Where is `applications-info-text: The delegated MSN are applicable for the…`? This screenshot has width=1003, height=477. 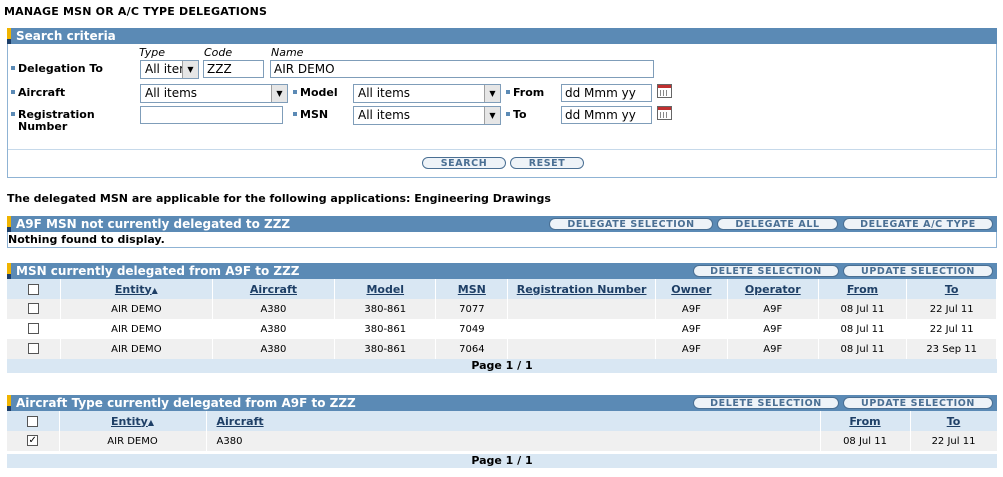 applications-info-text: The delegated MSN are applicable for the… is located at coordinates (279, 198).